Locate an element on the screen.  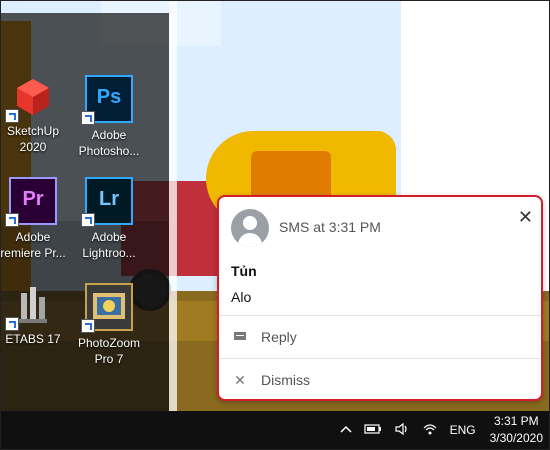
icon-label: PhotoZoom is located at coordinates (109, 343).